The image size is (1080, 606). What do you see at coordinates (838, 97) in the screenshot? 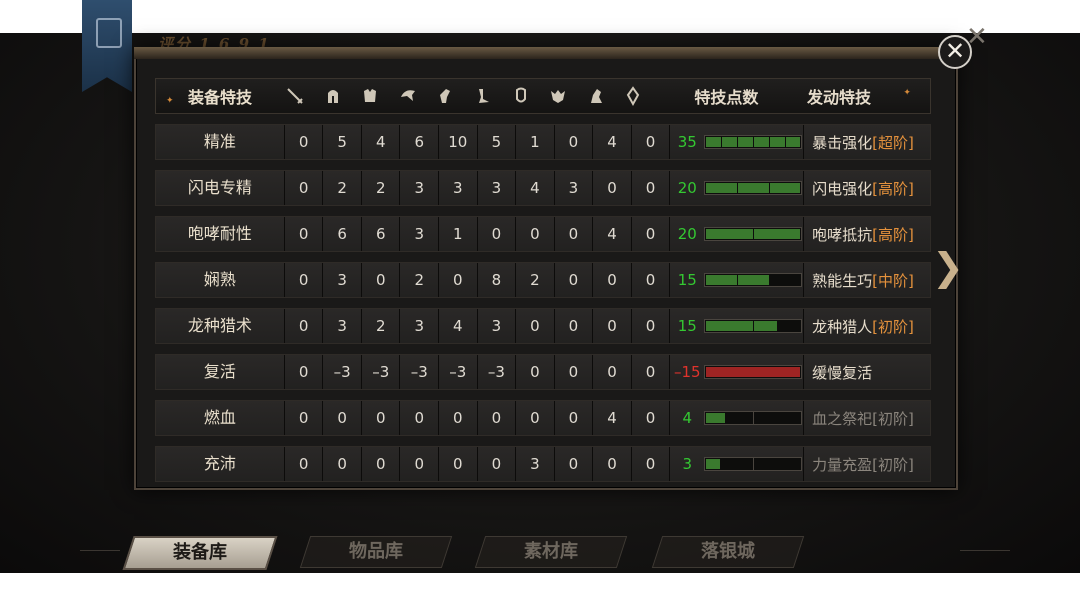
I see `header-action-label: 发动特技` at bounding box center [838, 97].